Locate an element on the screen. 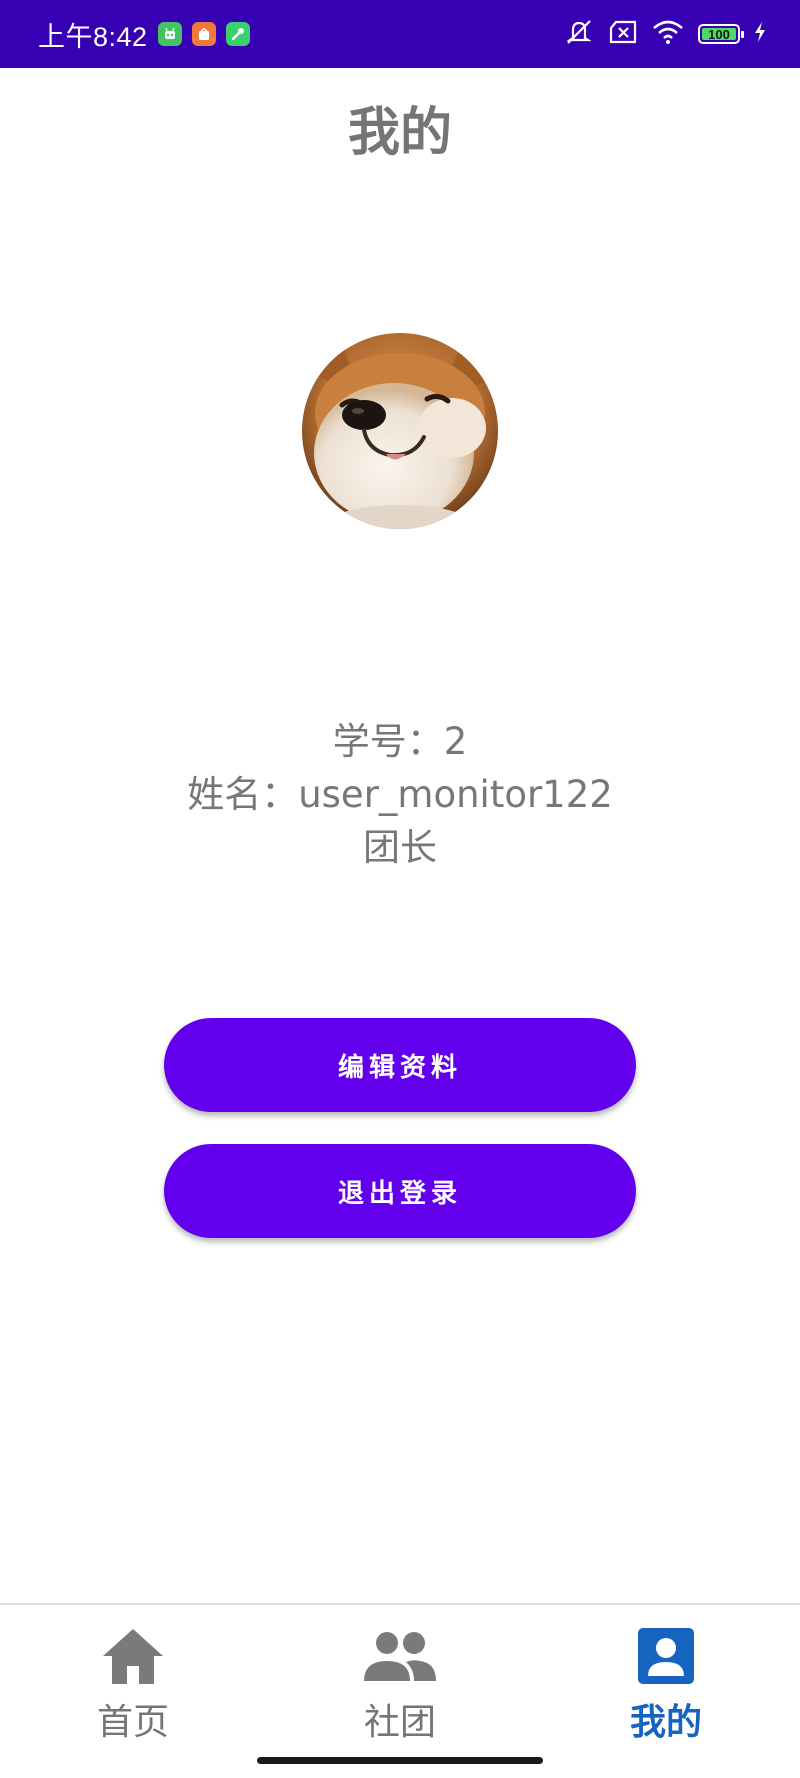 The width and height of the screenshot is (800, 1778). status-right: 100 is located at coordinates (665, 34).